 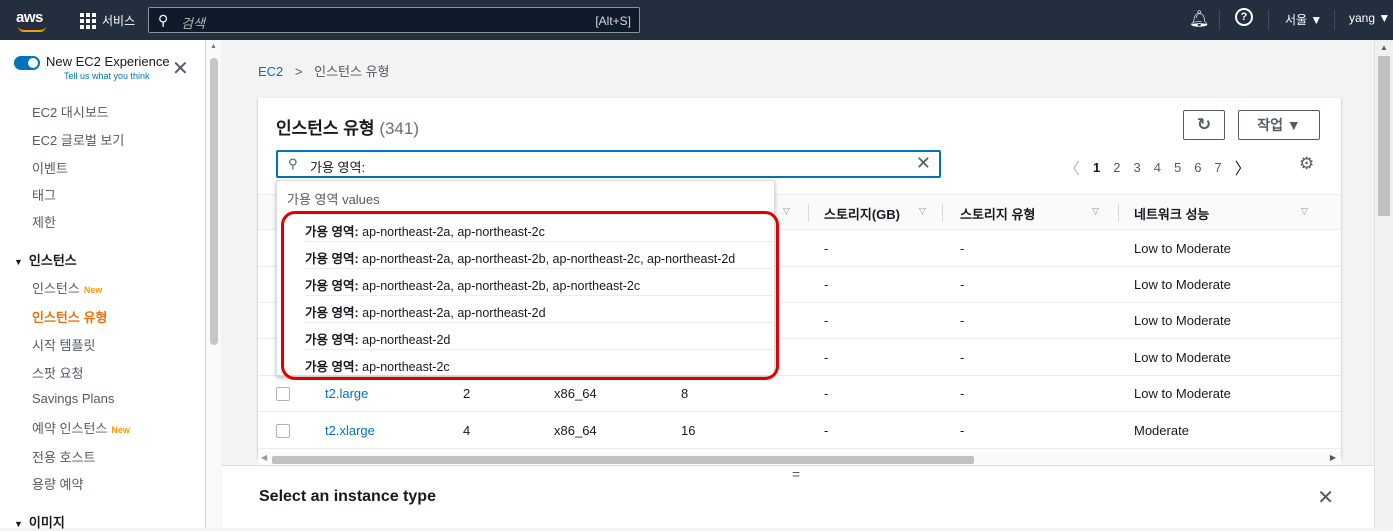 I want to click on aws-smile-icon, so click(x=32, y=29).